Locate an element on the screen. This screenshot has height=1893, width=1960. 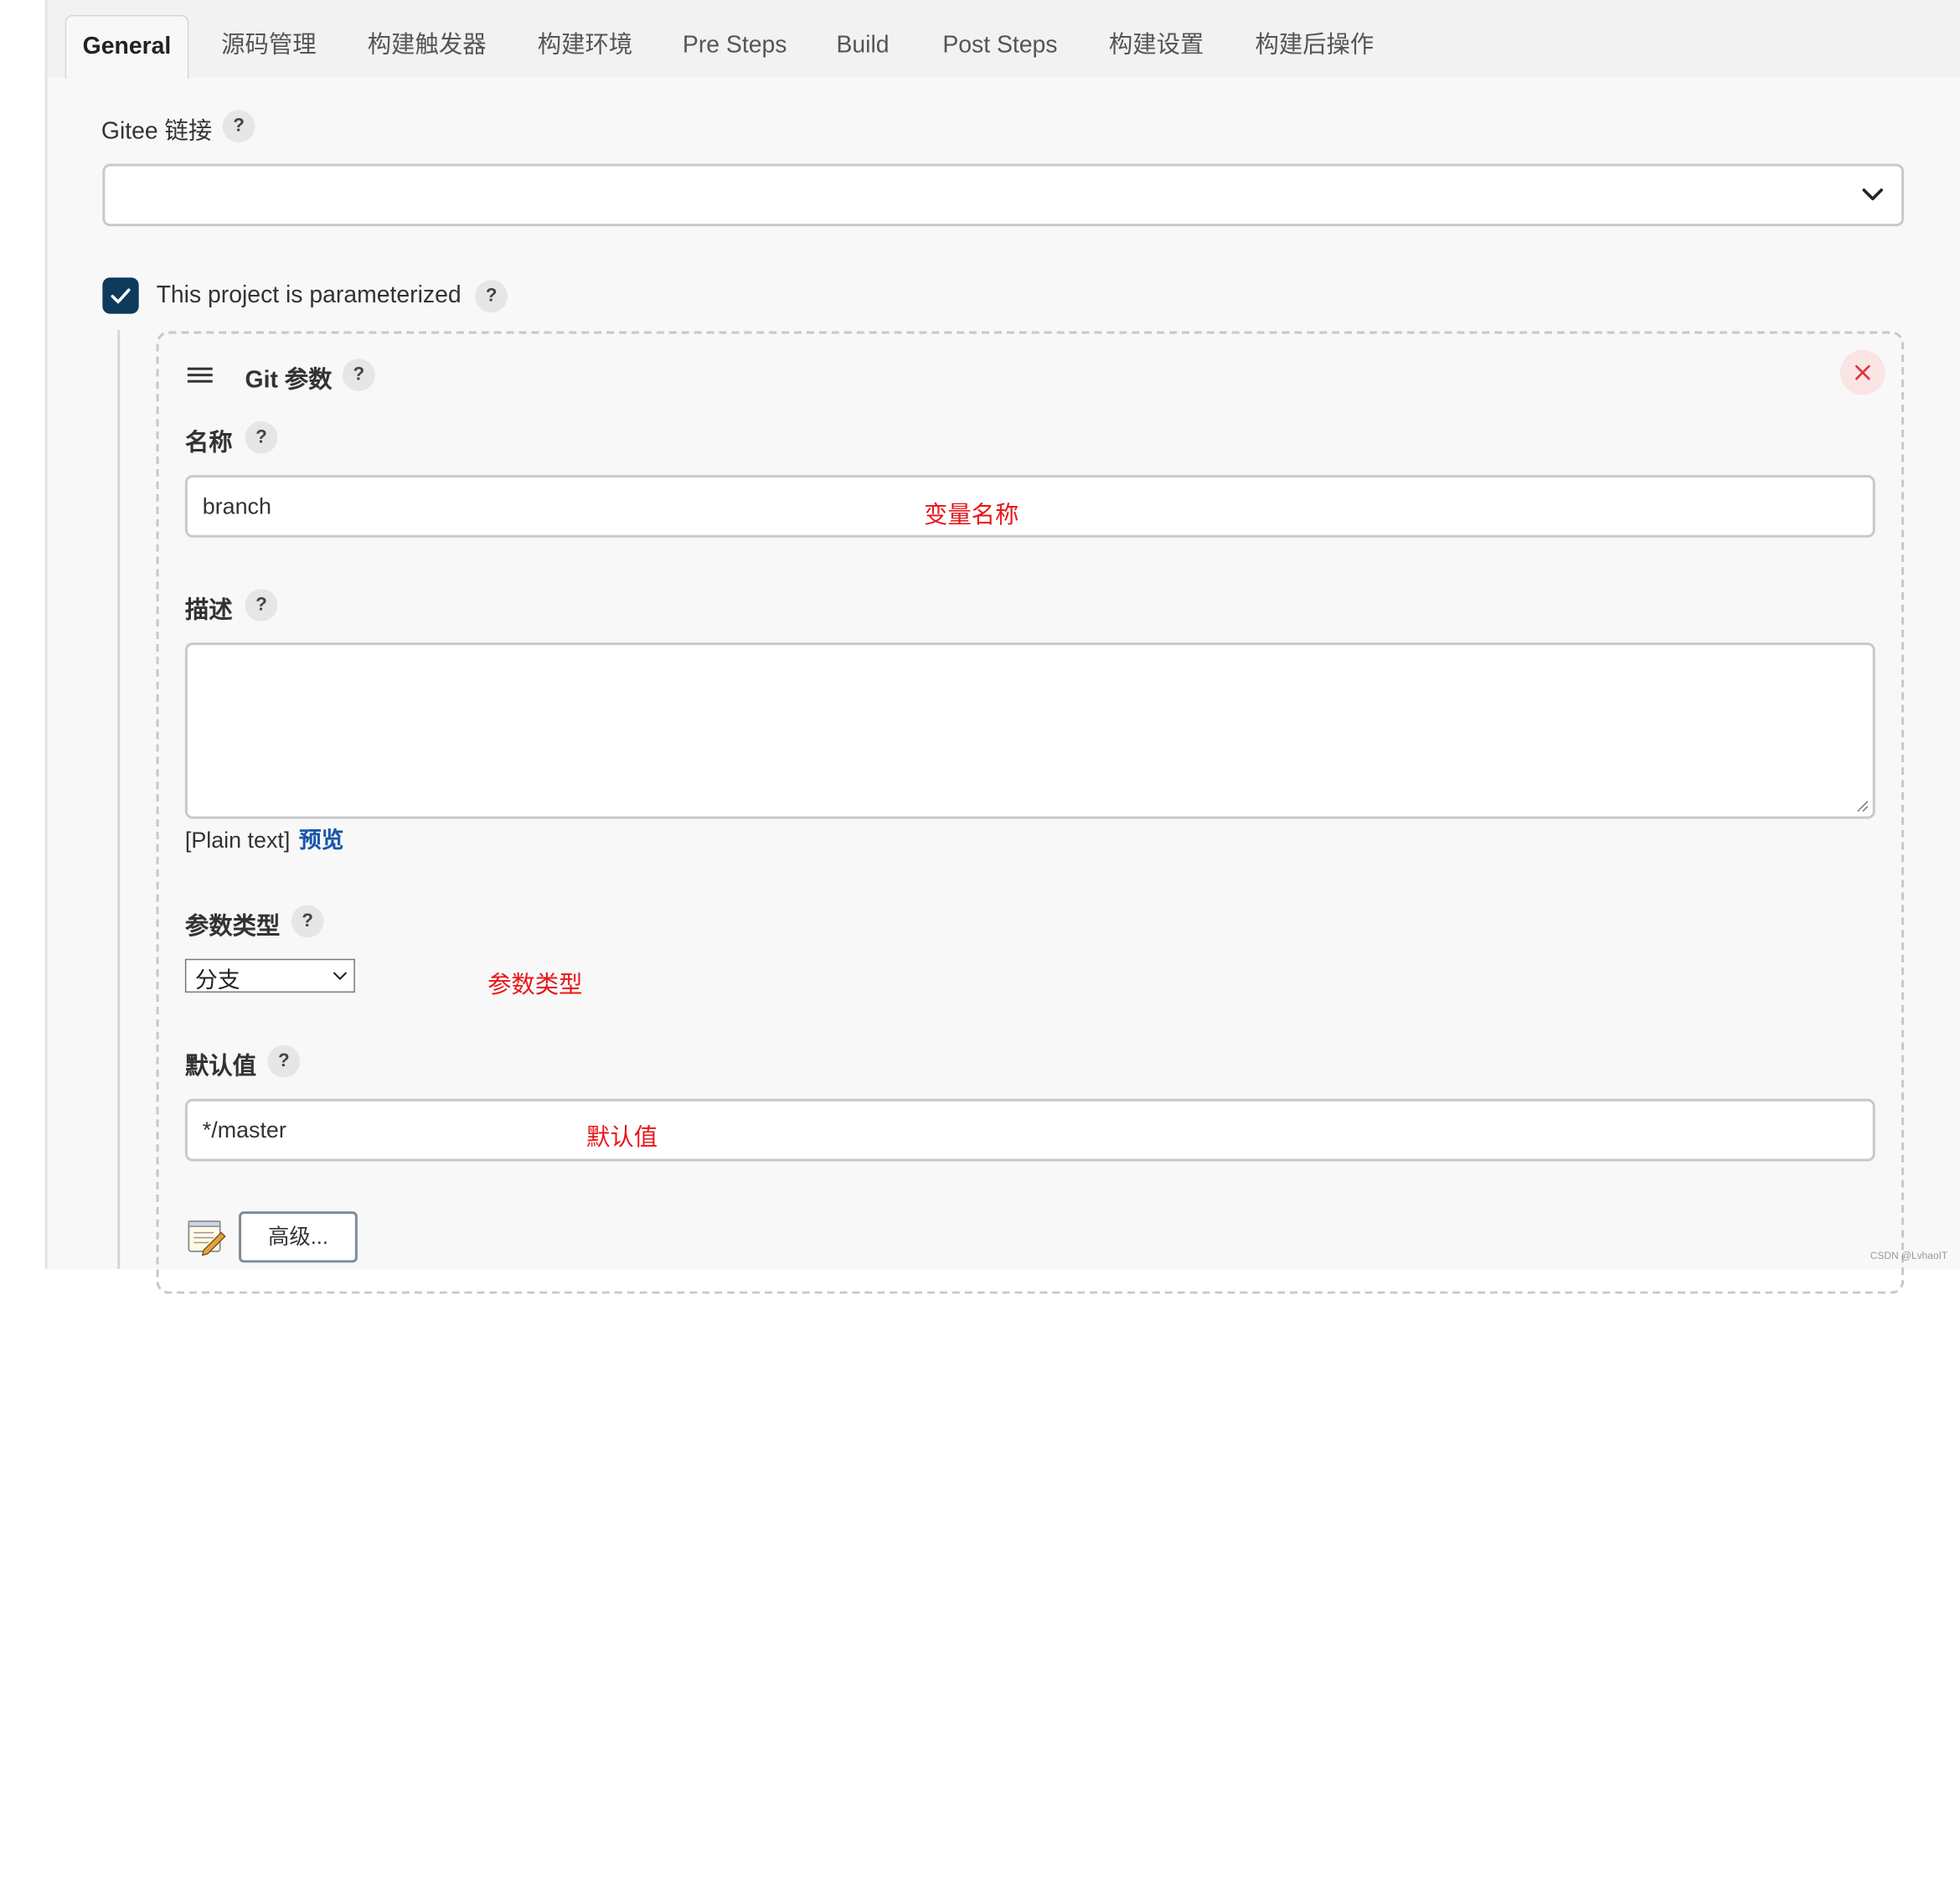
description-format-row: [Plain text] 预览 is located at coordinates (265, 839).